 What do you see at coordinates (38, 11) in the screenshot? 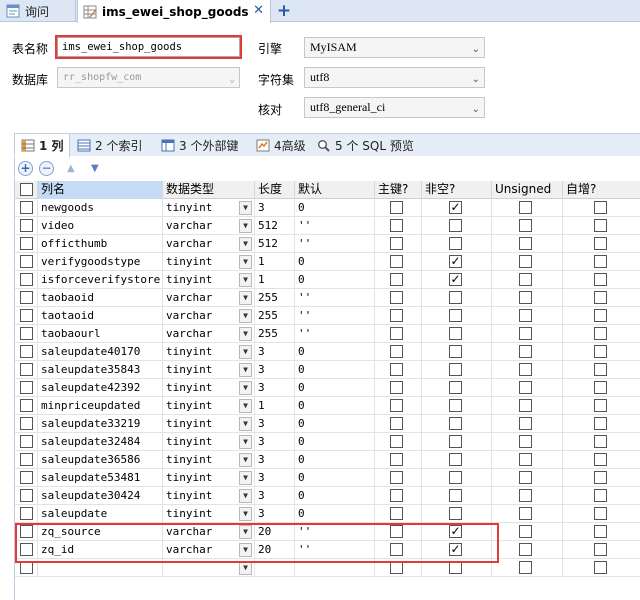
I see `tab-query: 询问` at bounding box center [38, 11].